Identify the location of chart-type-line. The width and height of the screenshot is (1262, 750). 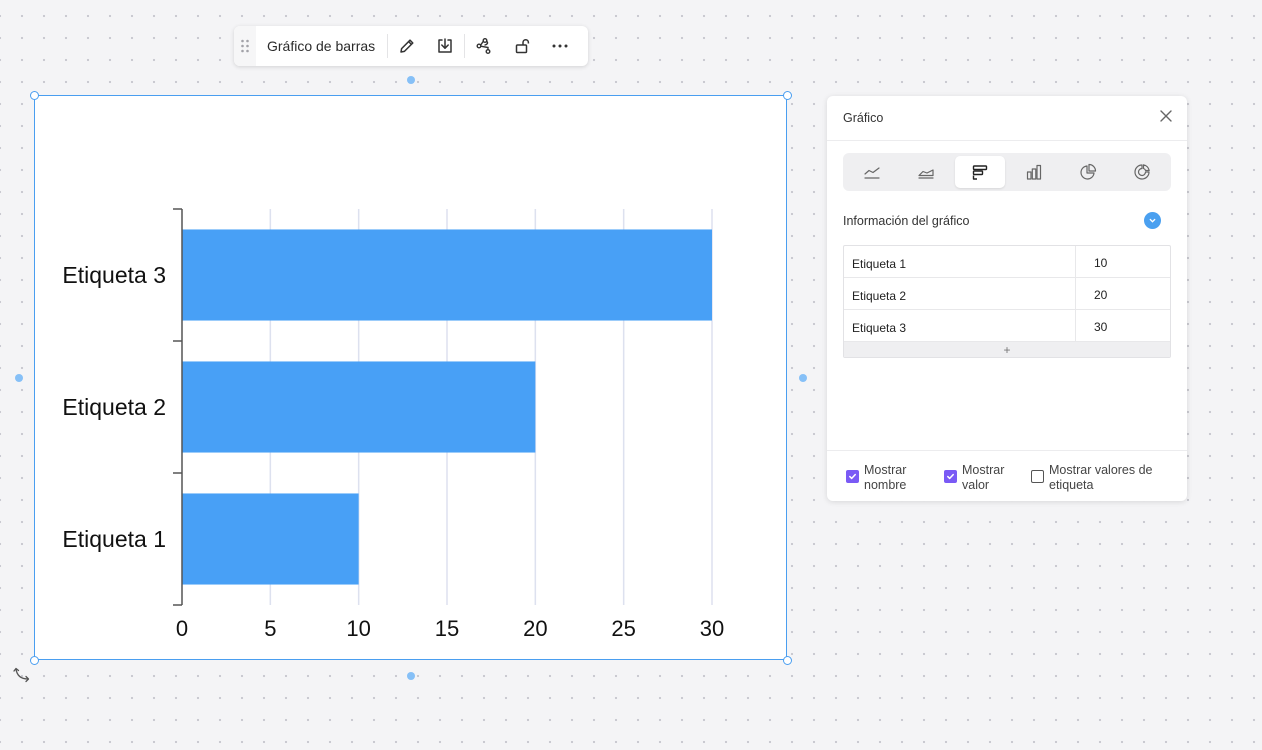
(872, 172).